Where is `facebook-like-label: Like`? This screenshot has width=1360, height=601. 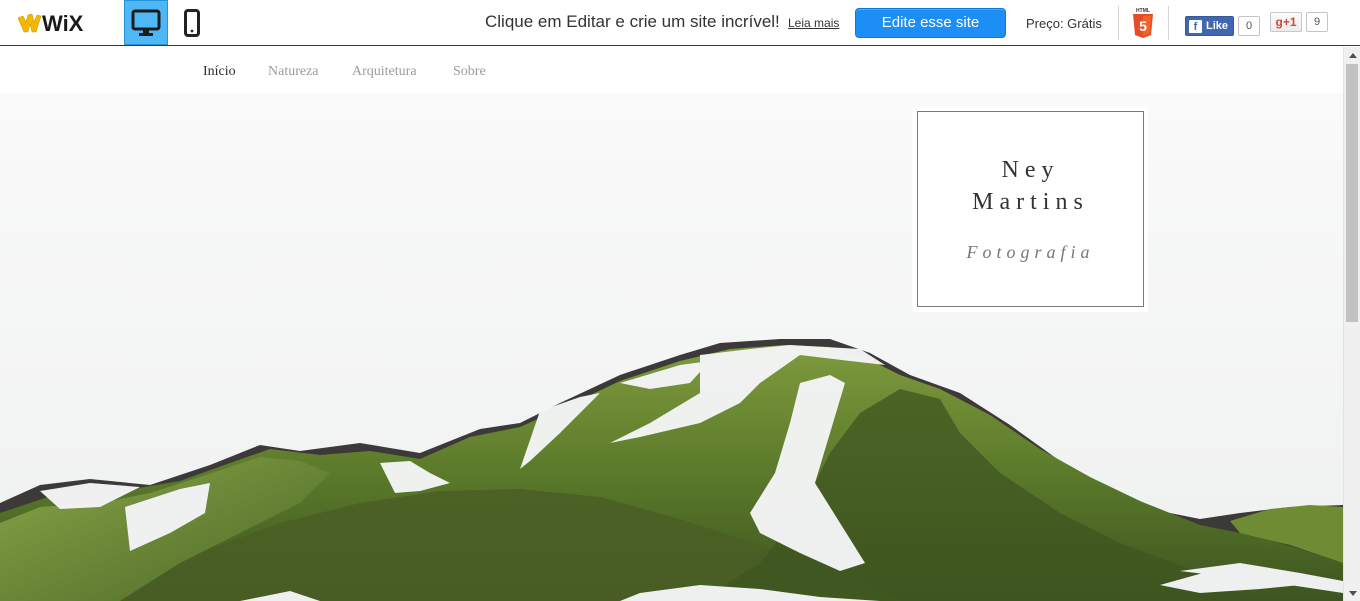
facebook-like-label: Like is located at coordinates (1217, 26).